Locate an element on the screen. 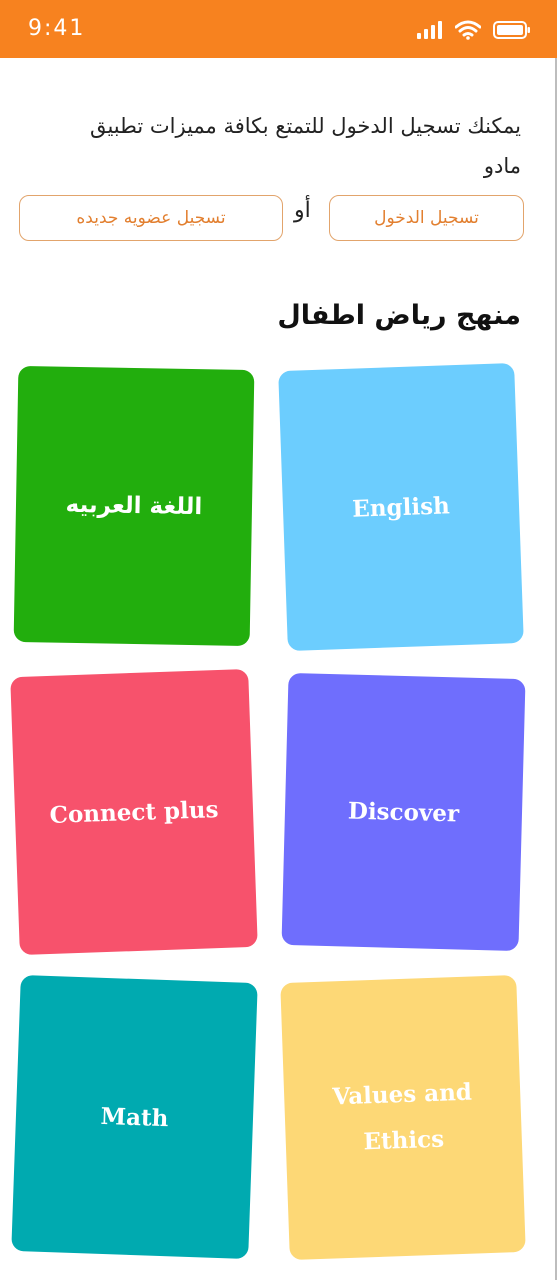 The width and height of the screenshot is (557, 1280). card-math: Math is located at coordinates (134, 1117).